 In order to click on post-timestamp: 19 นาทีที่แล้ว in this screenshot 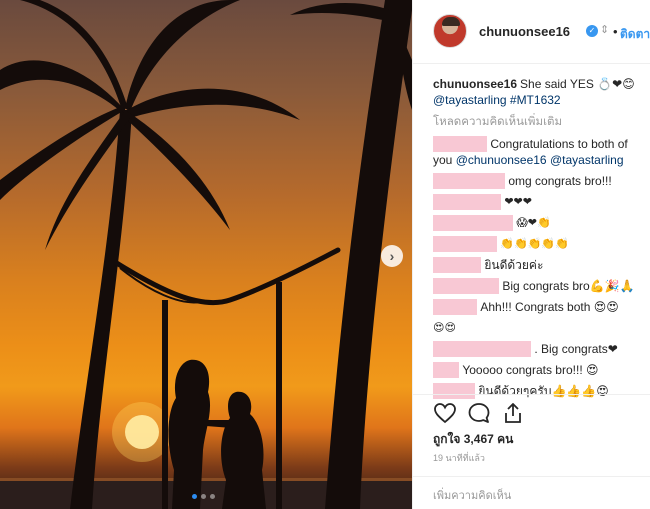, I will do `click(459, 458)`.